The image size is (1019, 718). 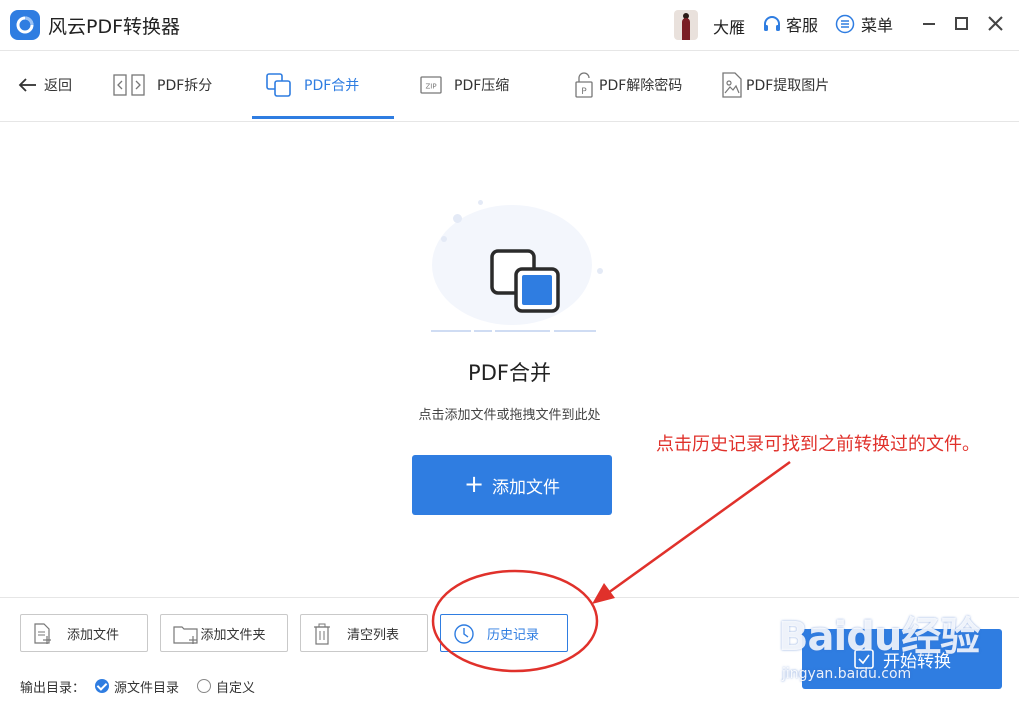 What do you see at coordinates (27, 85) in the screenshot?
I see `arrow-left-icon` at bounding box center [27, 85].